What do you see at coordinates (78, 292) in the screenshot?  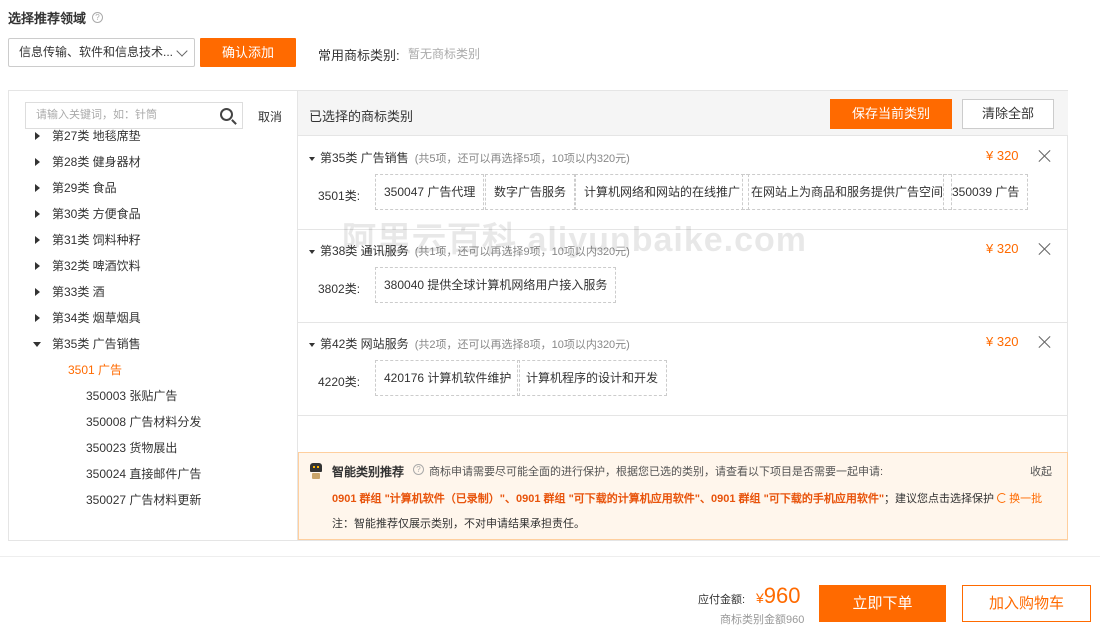 I see `tree-item-label: 第33类 酒` at bounding box center [78, 292].